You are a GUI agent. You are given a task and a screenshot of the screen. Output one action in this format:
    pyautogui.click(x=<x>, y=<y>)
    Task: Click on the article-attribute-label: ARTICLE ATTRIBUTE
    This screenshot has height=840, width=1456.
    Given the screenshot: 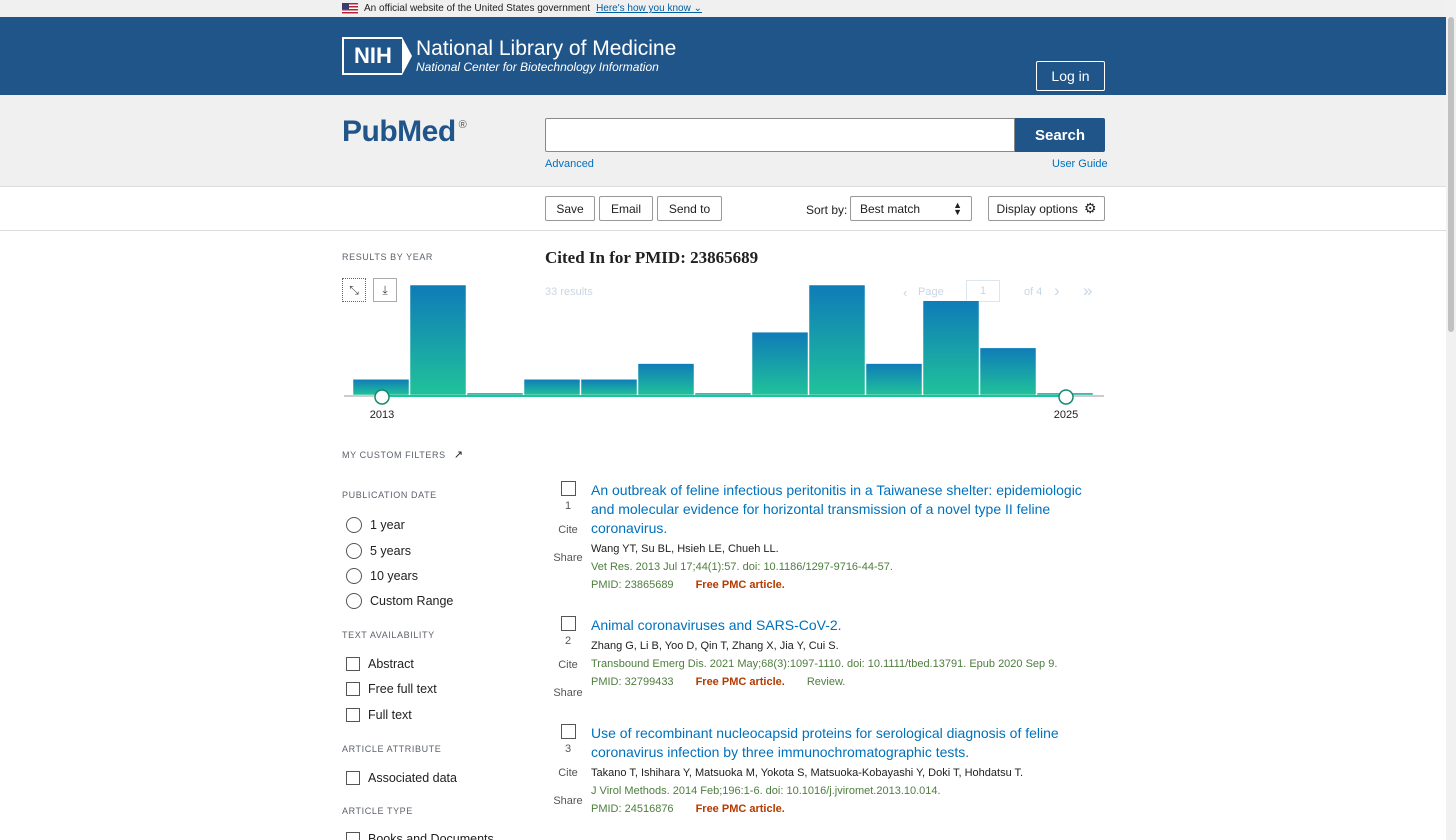 What is the action you would take?
    pyautogui.click(x=392, y=749)
    